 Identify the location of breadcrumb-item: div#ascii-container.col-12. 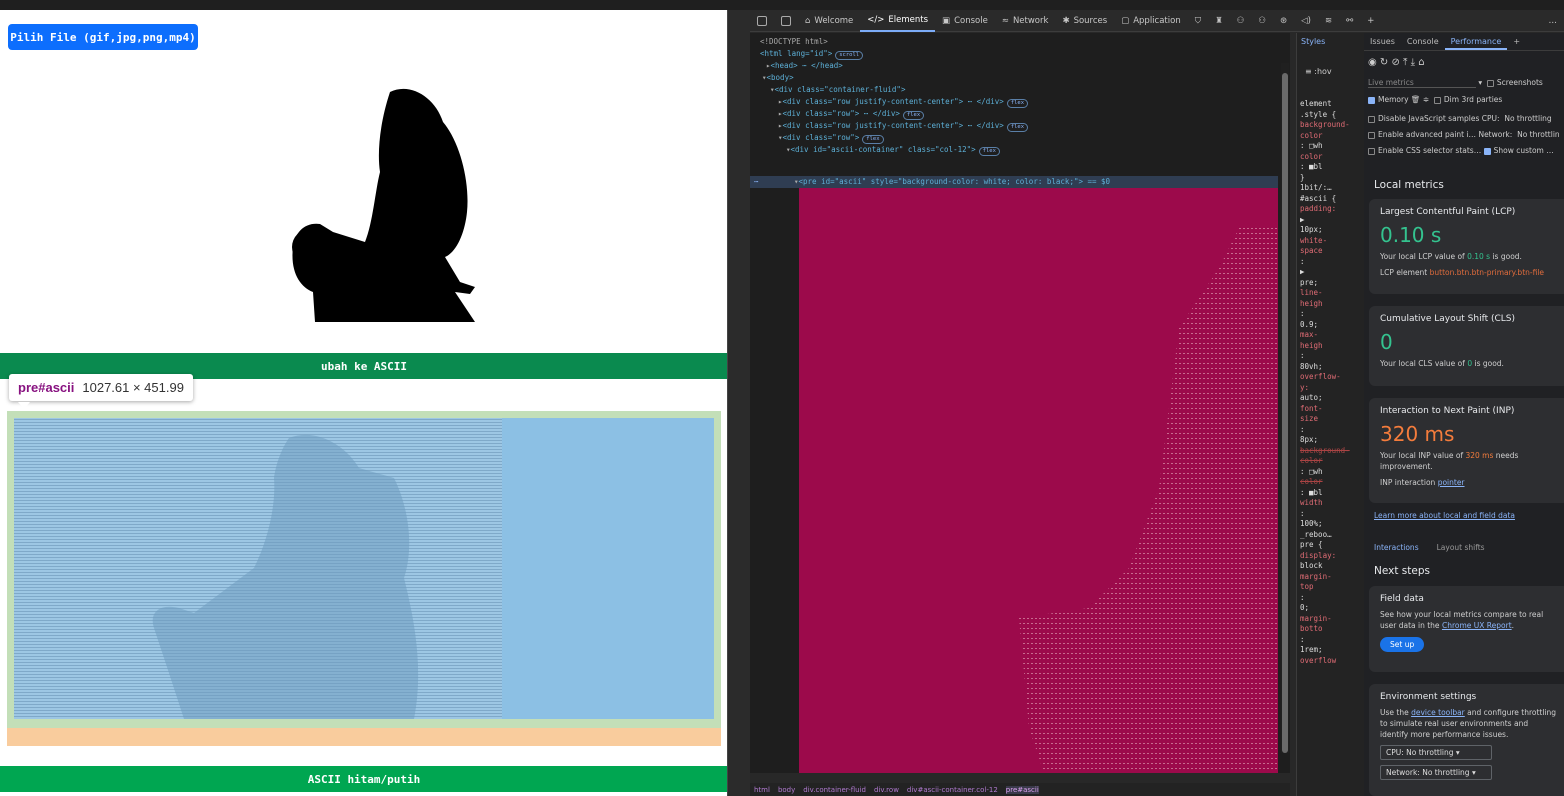
(952, 790).